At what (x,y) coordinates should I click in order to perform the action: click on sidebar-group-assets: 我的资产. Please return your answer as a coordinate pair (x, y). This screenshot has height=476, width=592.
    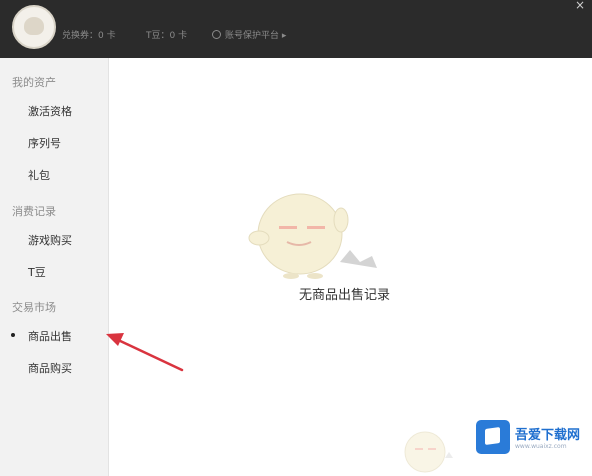
    Looking at the image, I should click on (34, 82).